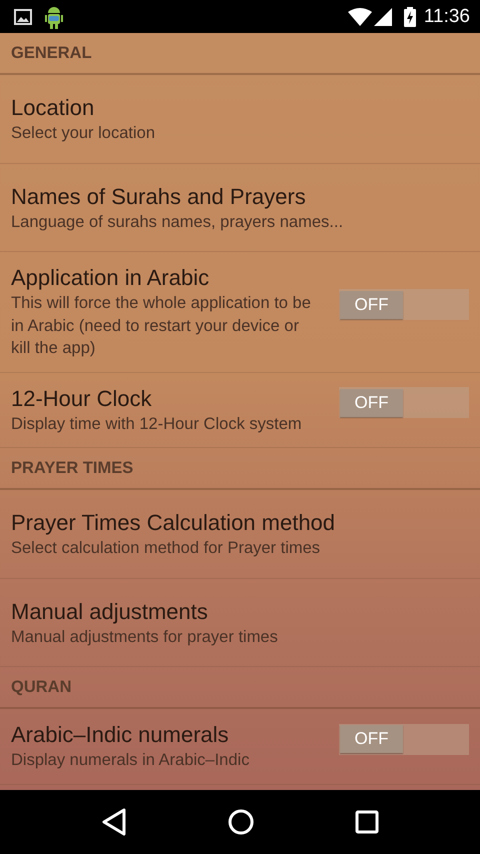  I want to click on preference-title: Prayer Times Calculation method, so click(173, 523).